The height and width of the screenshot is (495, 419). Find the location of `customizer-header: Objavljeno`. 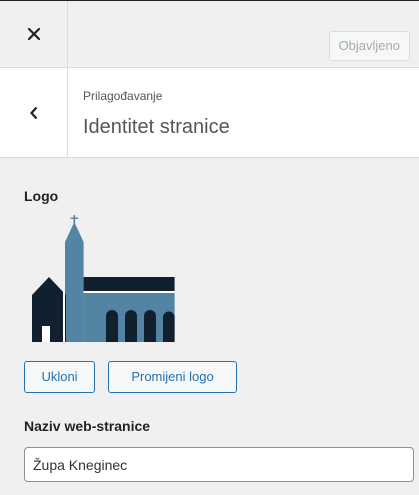

customizer-header: Objavljeno is located at coordinates (209, 34).